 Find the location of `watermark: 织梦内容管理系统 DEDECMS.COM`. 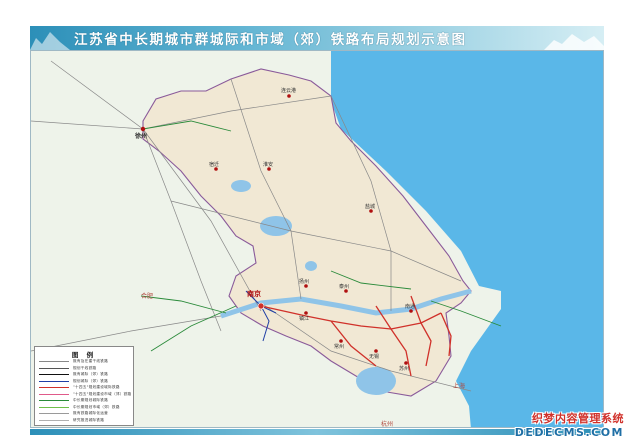

watermark: 织梦内容管理系统 DEDECMS.COM is located at coordinates (569, 424).